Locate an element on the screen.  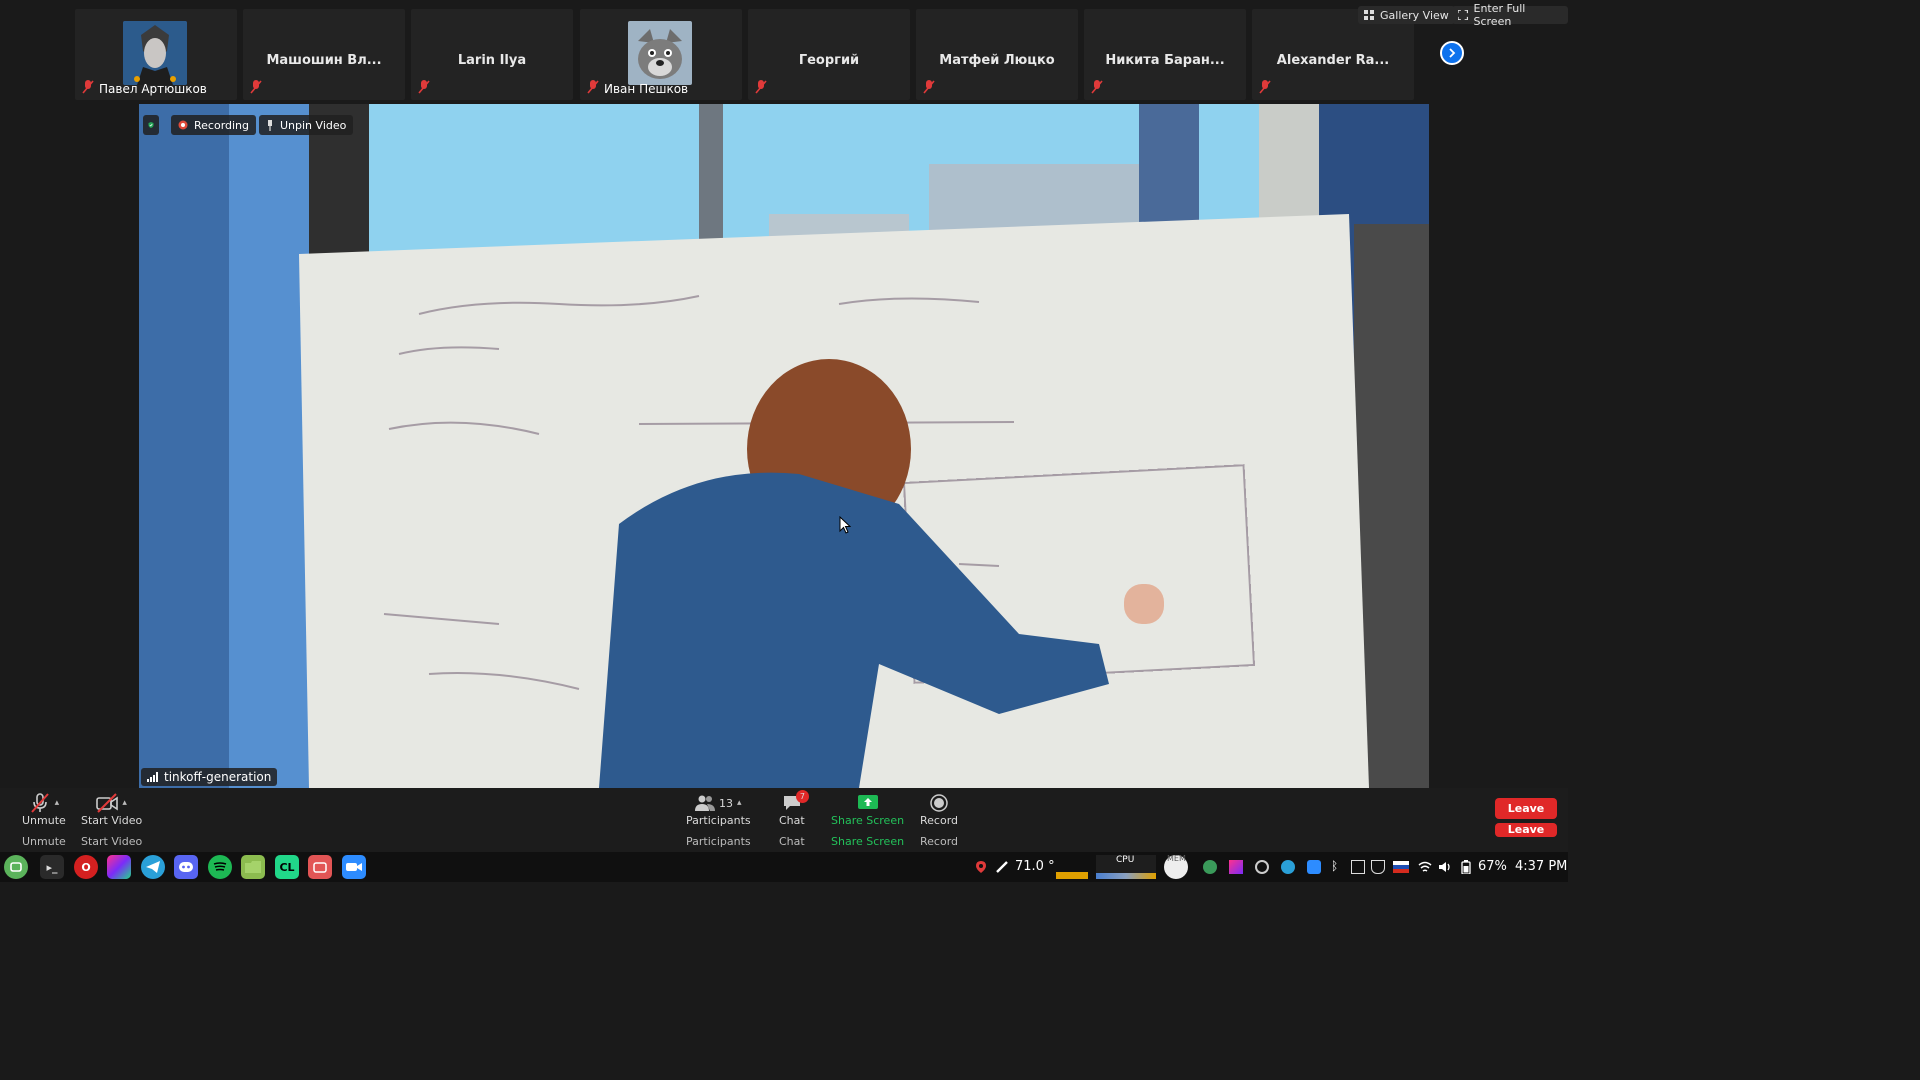
leave-button: Leave is located at coordinates (1526, 808).